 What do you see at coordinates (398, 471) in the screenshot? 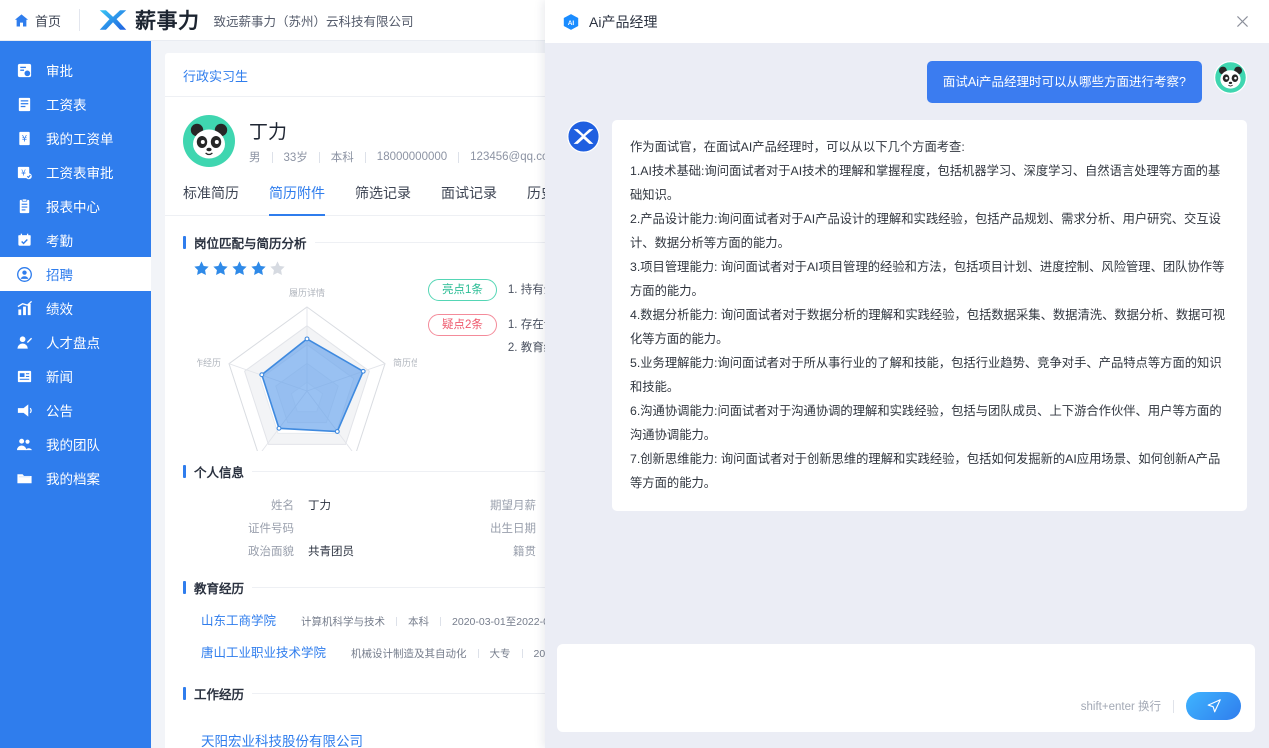
I see `section-rule` at bounding box center [398, 471].